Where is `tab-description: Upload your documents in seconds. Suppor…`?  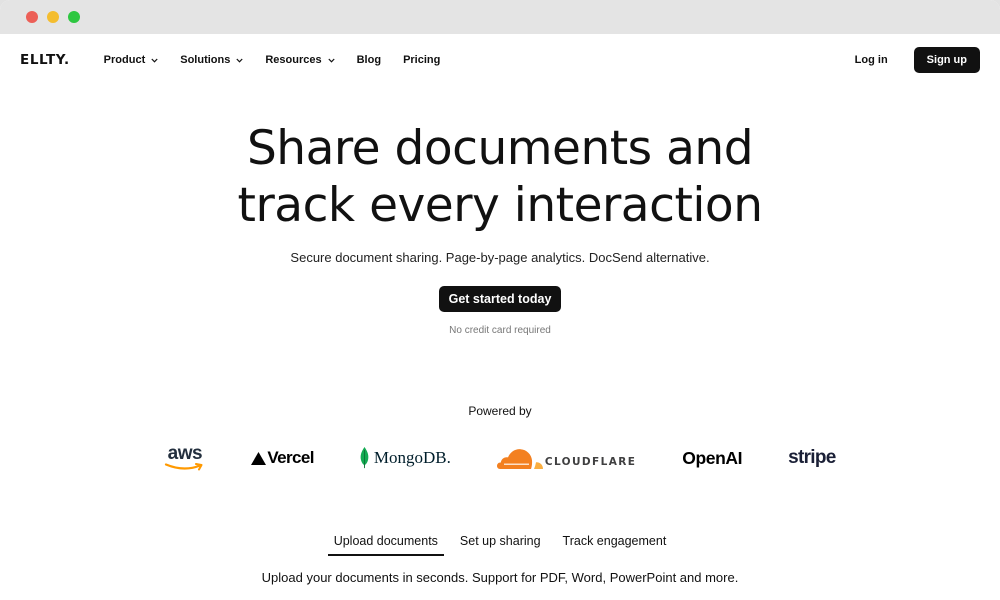 tab-description: Upload your documents in seconds. Suppor… is located at coordinates (500, 577).